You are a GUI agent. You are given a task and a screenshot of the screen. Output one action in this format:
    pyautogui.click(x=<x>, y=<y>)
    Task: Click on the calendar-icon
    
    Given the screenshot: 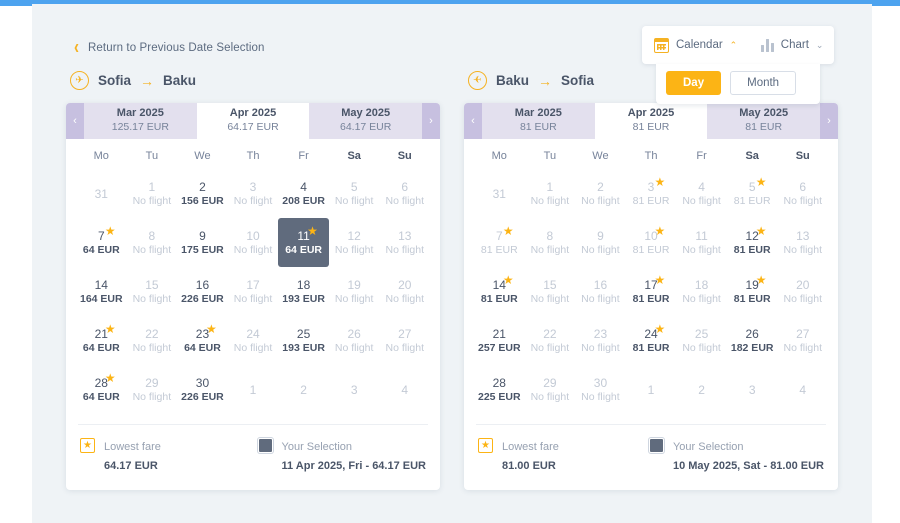 What is the action you would take?
    pyautogui.click(x=661, y=45)
    